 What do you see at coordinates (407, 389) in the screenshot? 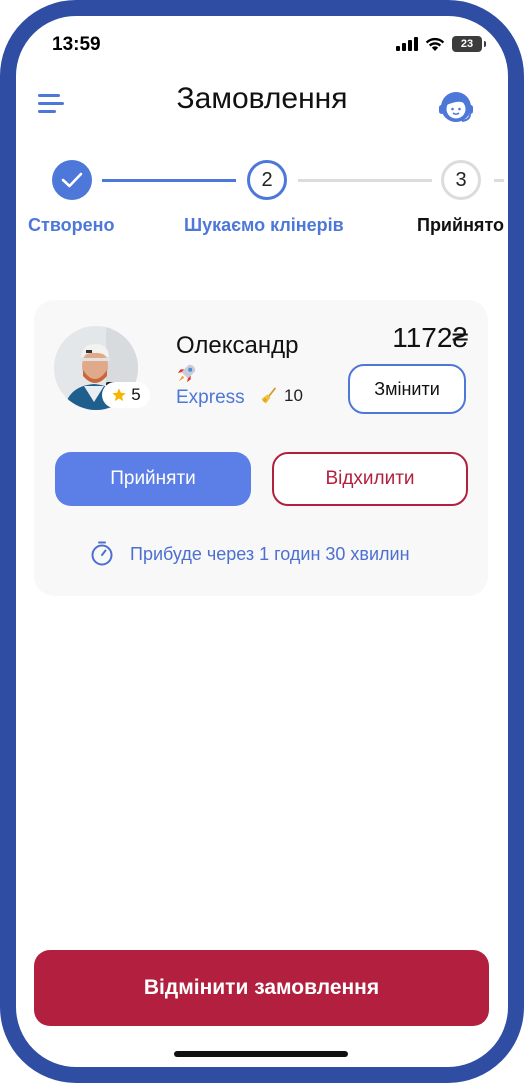
I see `change-price-button: Змінити` at bounding box center [407, 389].